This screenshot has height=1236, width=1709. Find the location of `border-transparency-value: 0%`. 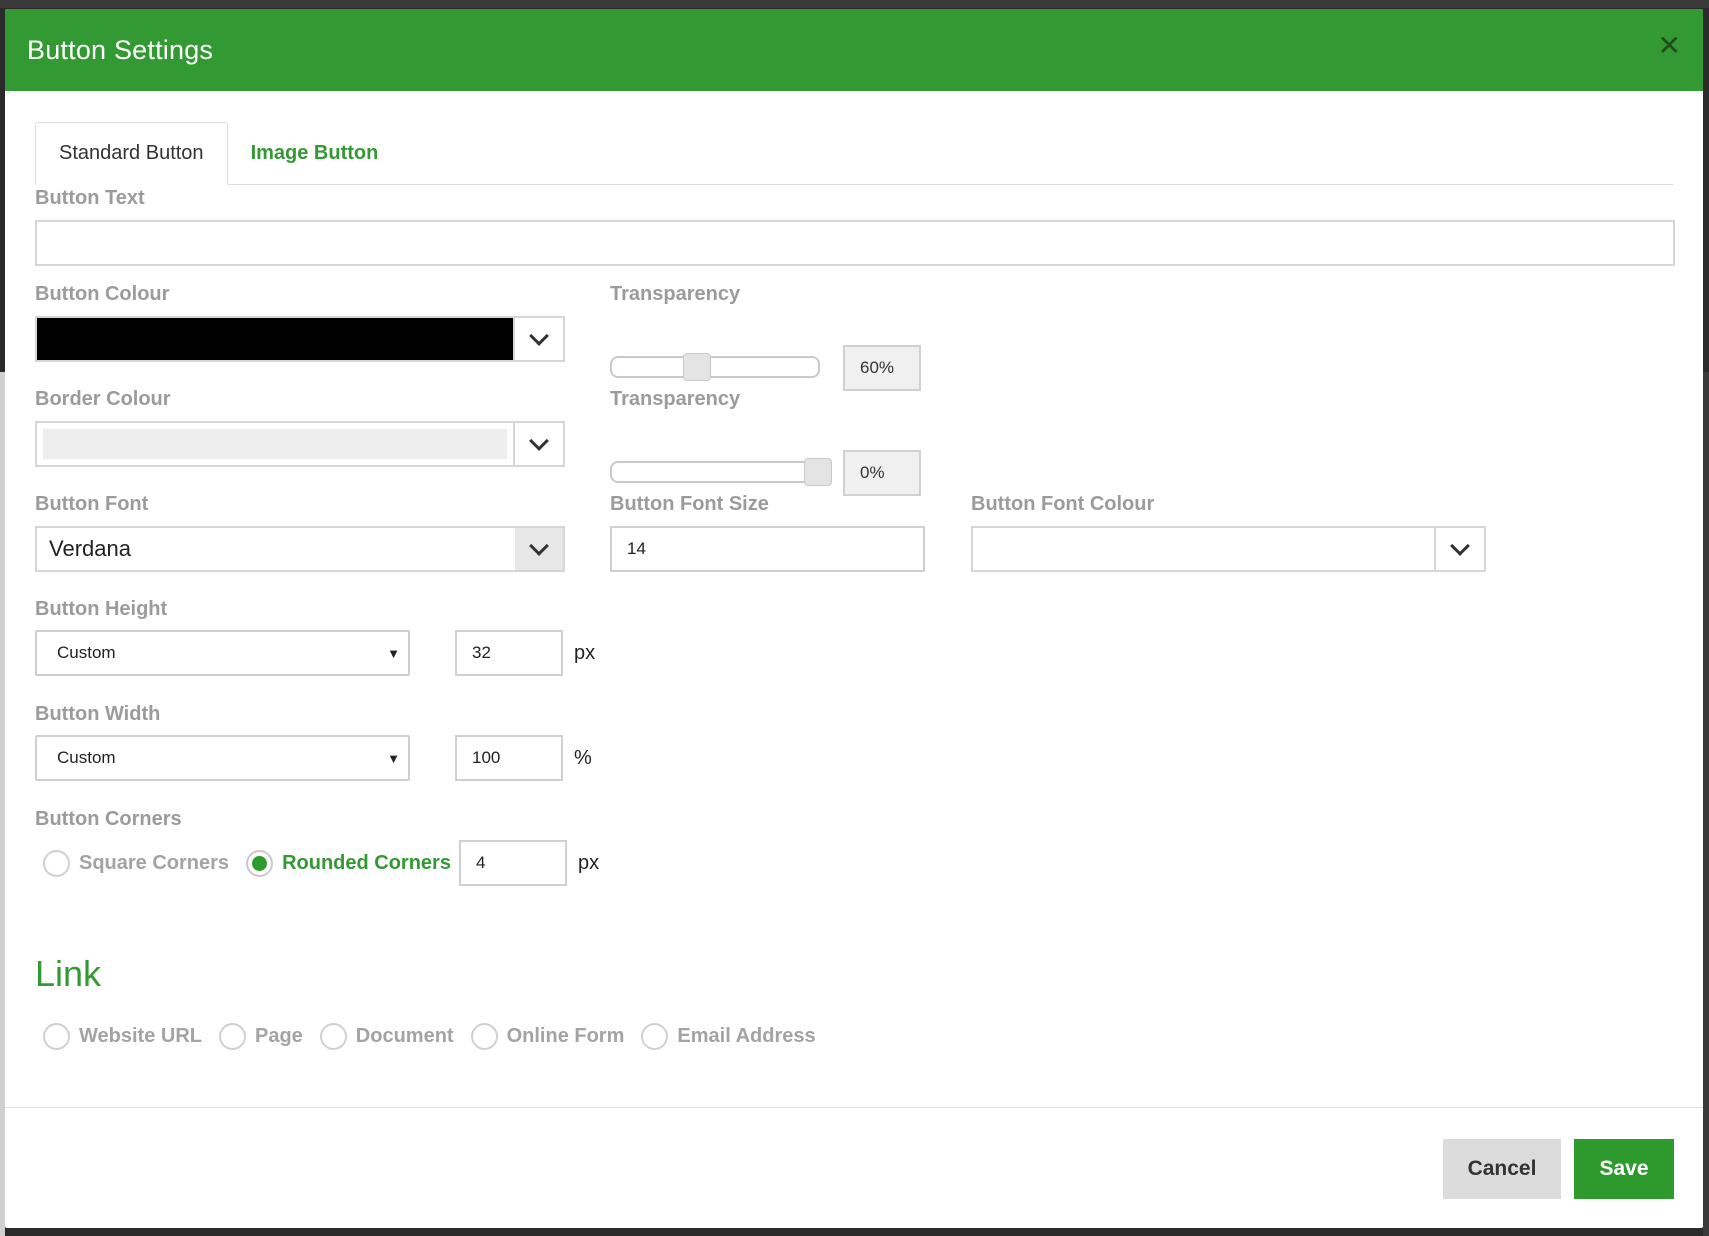

border-transparency-value: 0% is located at coordinates (882, 473).